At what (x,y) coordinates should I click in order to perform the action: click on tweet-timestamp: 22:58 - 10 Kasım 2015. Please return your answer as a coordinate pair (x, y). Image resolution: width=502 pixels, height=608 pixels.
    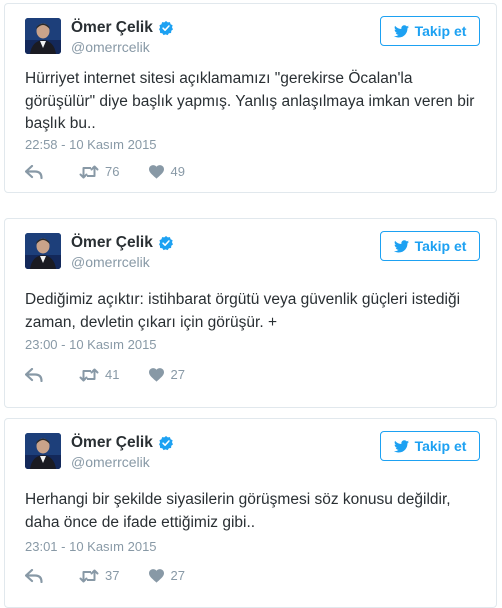
    Looking at the image, I should click on (91, 144).